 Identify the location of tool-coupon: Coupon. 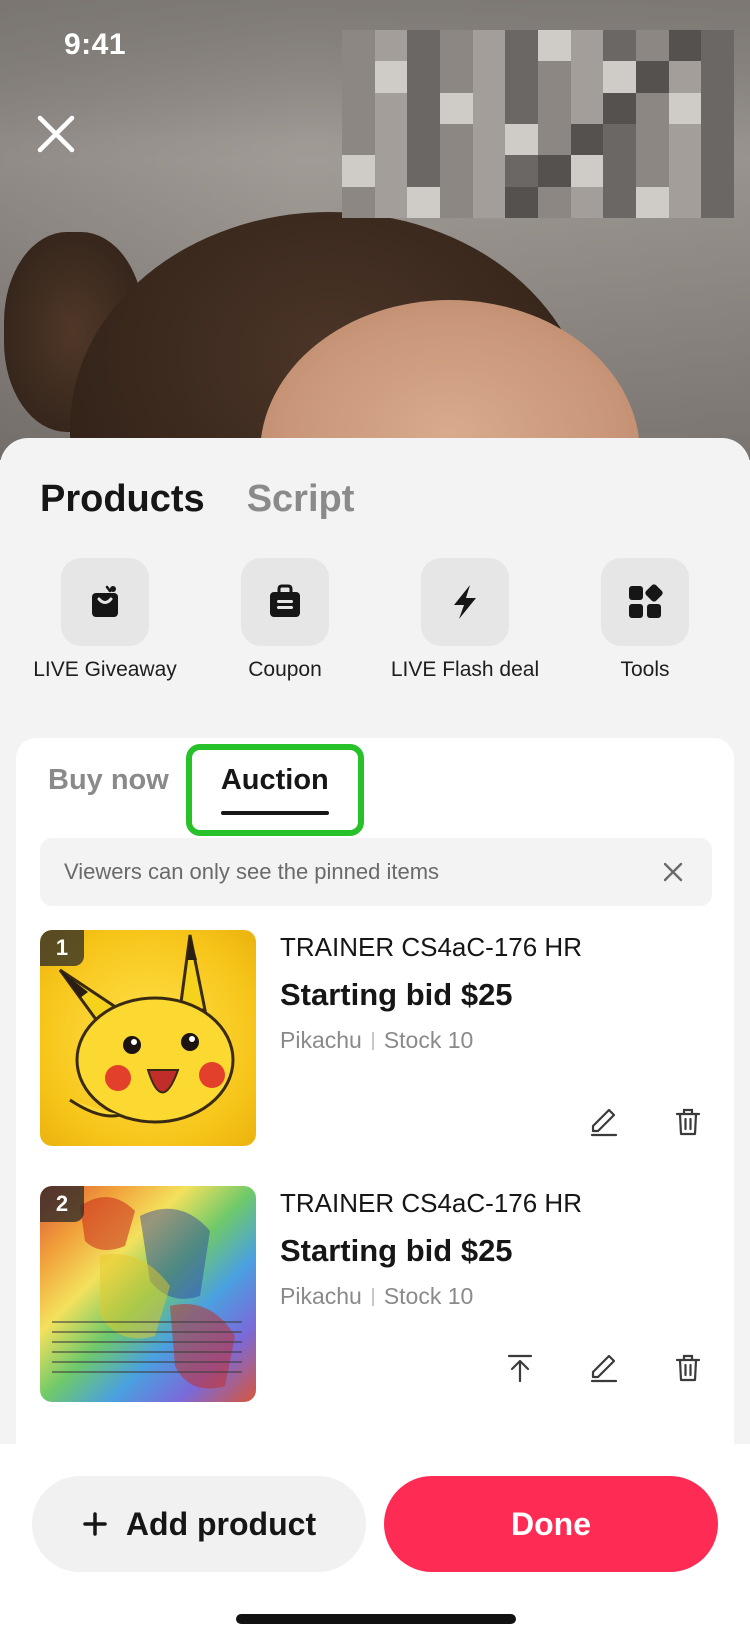
(285, 621).